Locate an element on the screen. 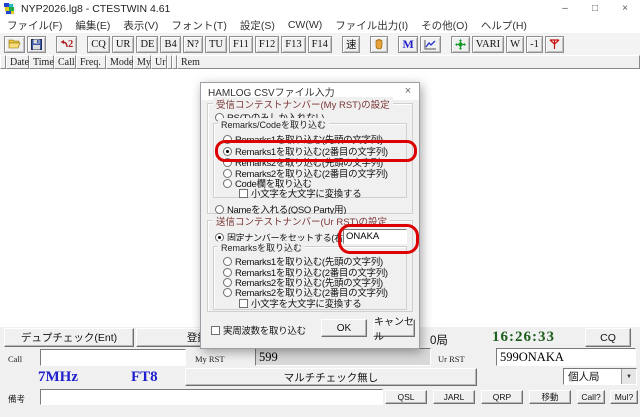 This screenshot has width=640, height=417. macro-cq-button: CQ is located at coordinates (98, 44).